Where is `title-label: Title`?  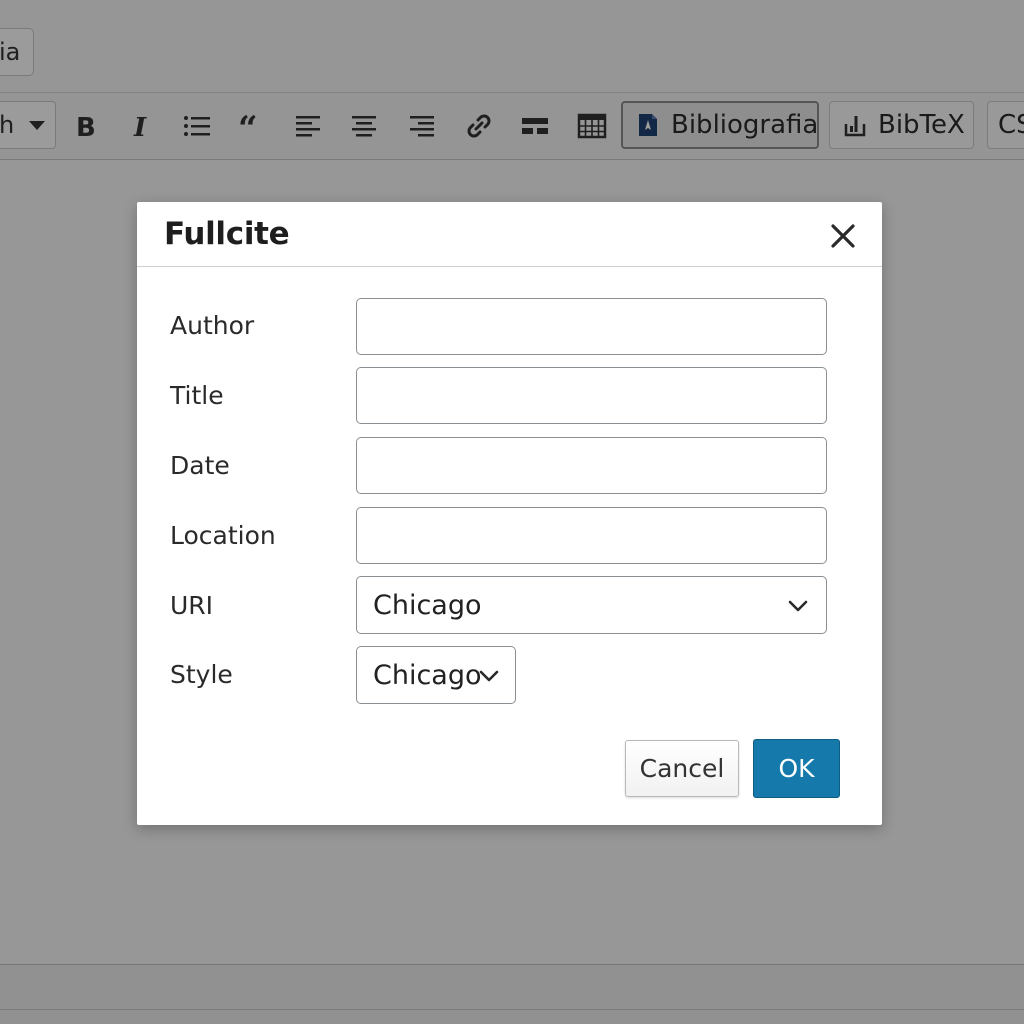 title-label: Title is located at coordinates (197, 395).